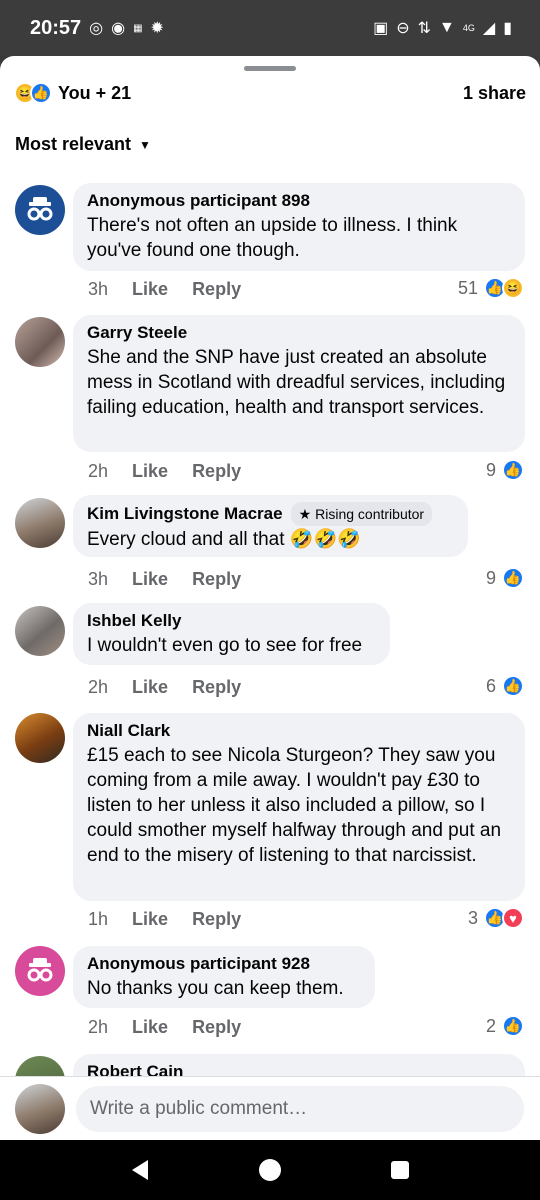 The height and width of the screenshot is (1200, 540). I want to click on back-button, so click(140, 1170).